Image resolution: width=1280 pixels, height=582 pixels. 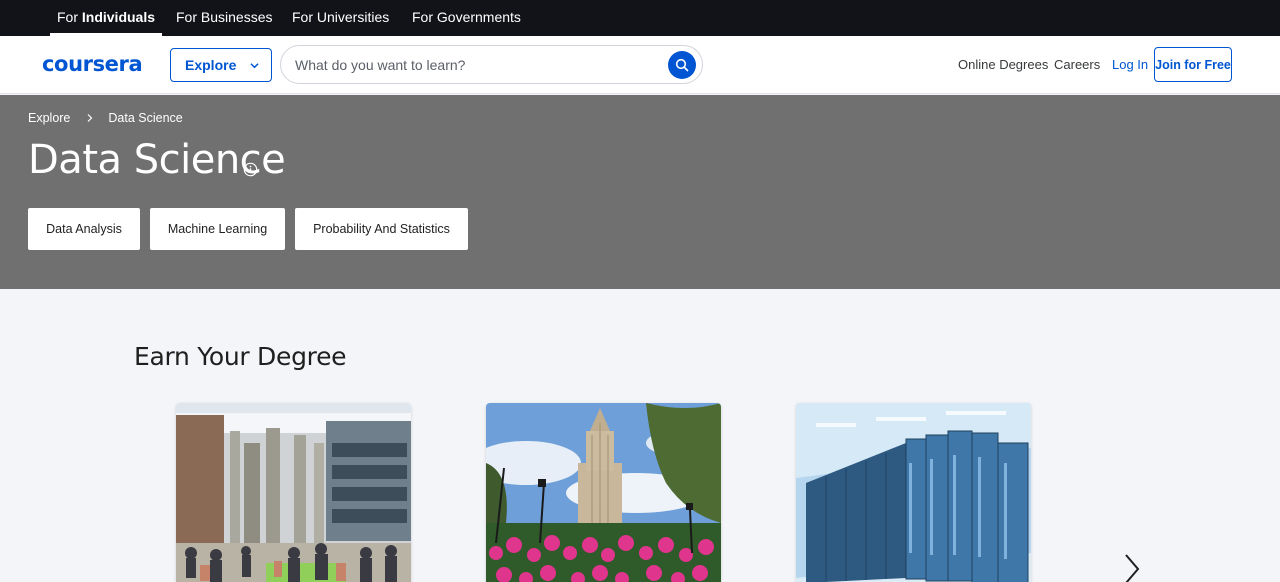 I want to click on tab-for-individuals: For Individuals, so click(x=106, y=18).